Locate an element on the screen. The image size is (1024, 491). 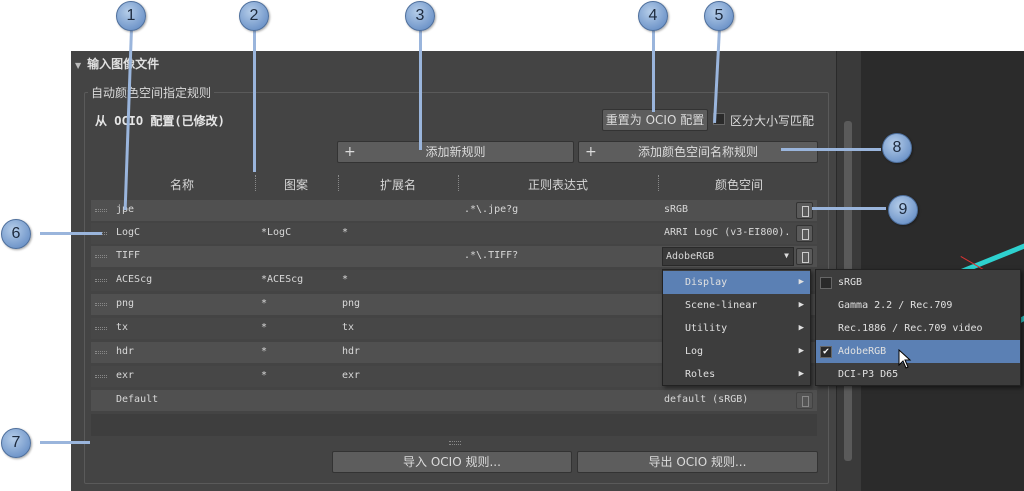
table-row: TIFF .*\.TIFF? AdobeRGB ▼ is located at coordinates (454, 256).